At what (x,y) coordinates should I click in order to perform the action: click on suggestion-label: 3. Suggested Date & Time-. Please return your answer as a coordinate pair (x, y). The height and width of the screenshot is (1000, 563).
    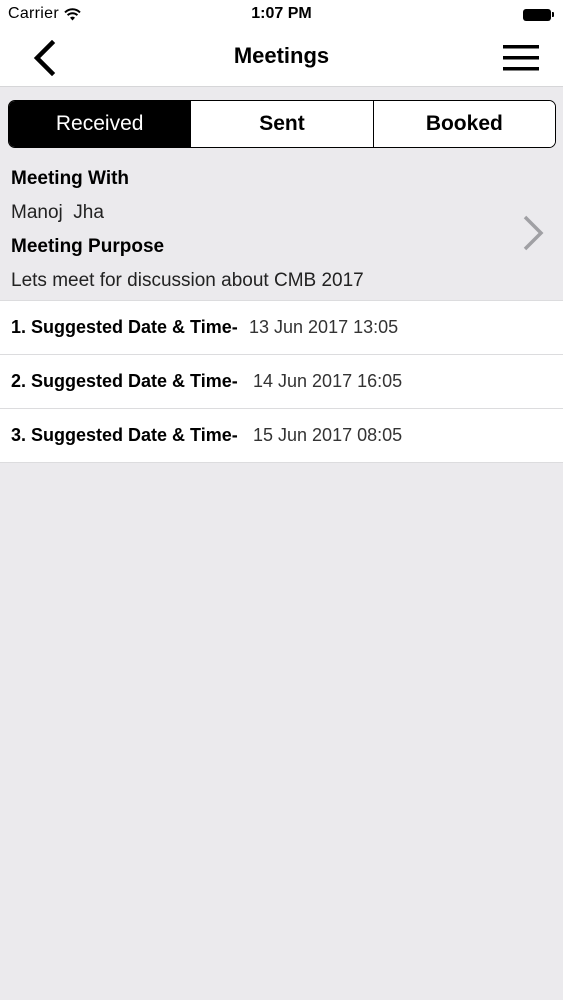
    Looking at the image, I should click on (124, 435).